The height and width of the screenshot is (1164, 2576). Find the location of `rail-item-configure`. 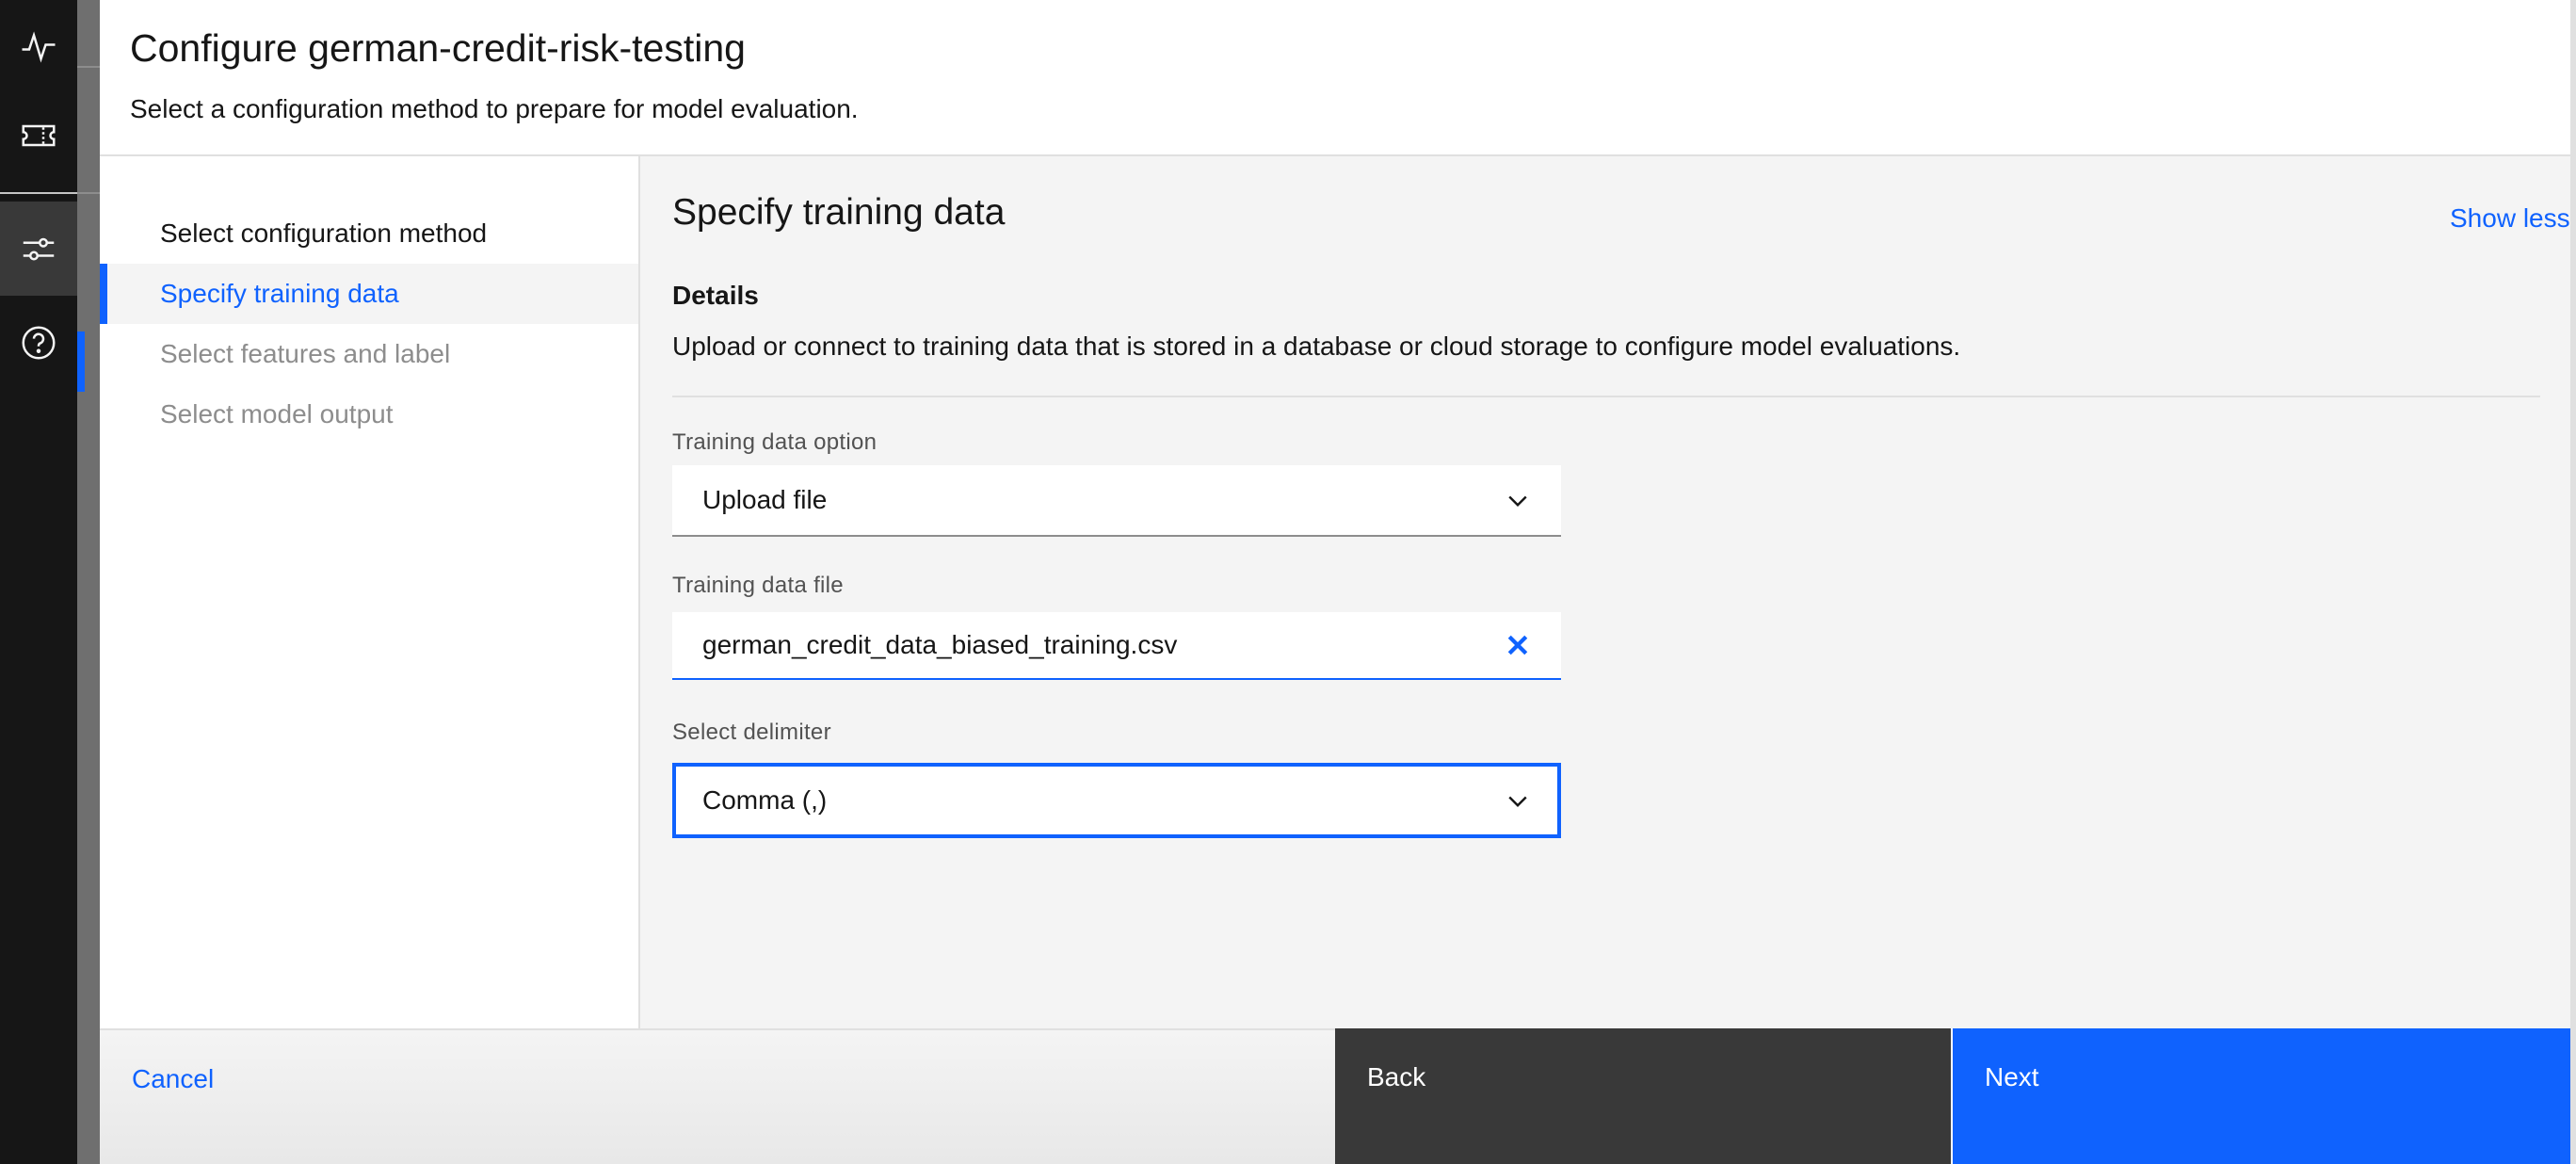

rail-item-configure is located at coordinates (38, 249).